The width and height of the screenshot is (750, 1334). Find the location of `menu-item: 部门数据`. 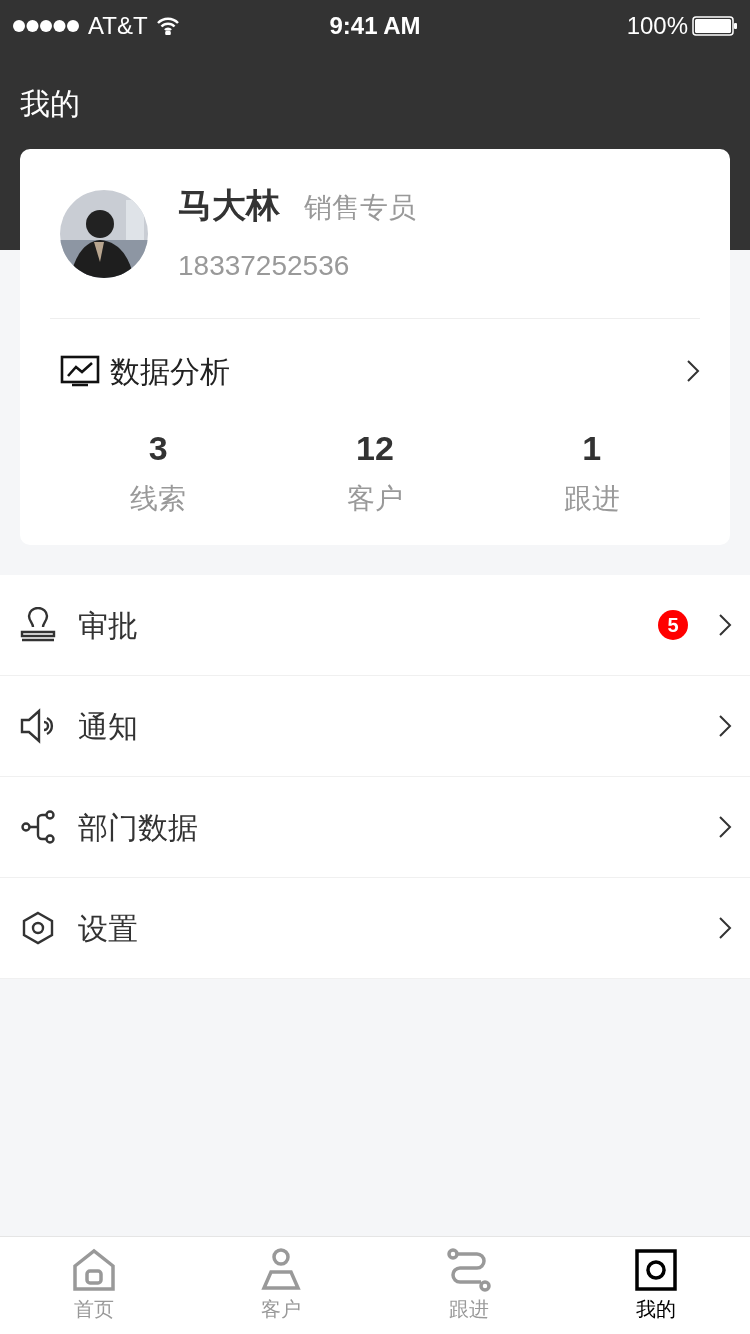

menu-item: 部门数据 is located at coordinates (375, 827).